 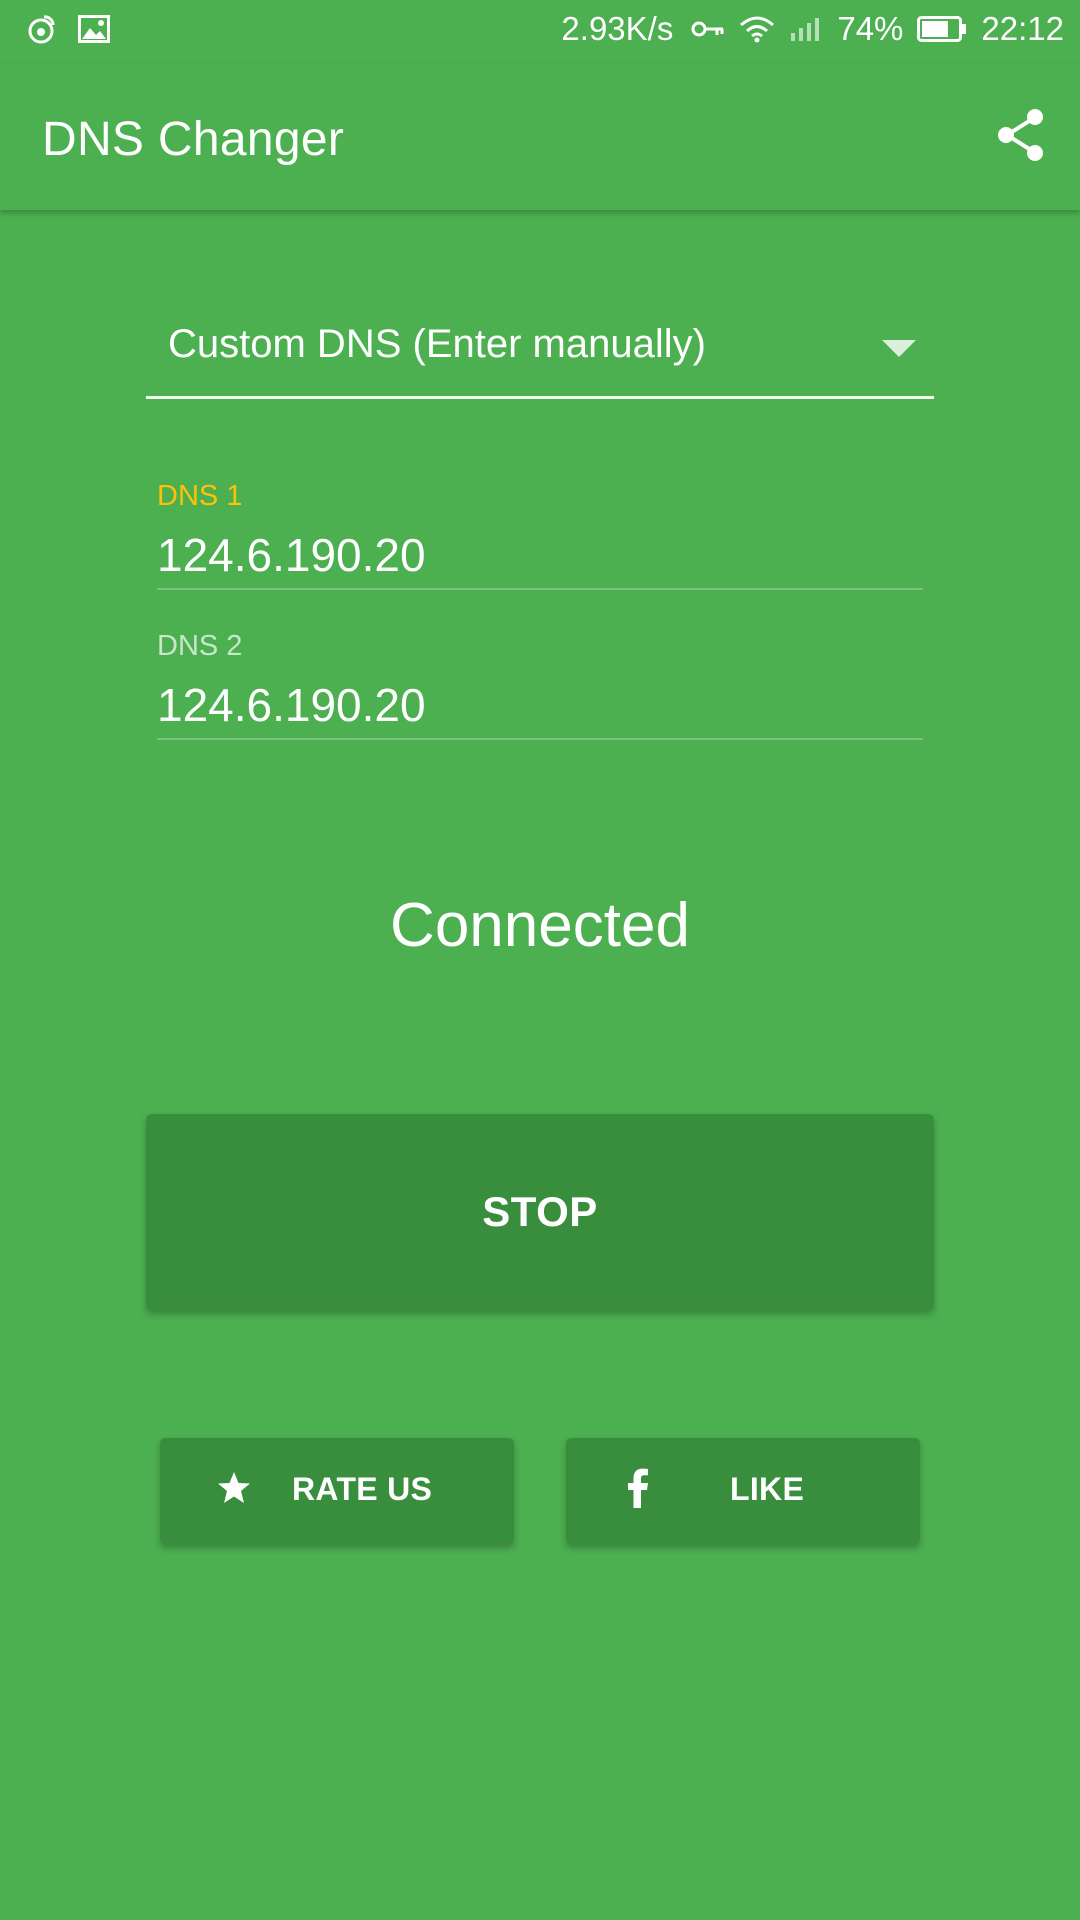 What do you see at coordinates (1022, 28) in the screenshot?
I see `clock: 22:12` at bounding box center [1022, 28].